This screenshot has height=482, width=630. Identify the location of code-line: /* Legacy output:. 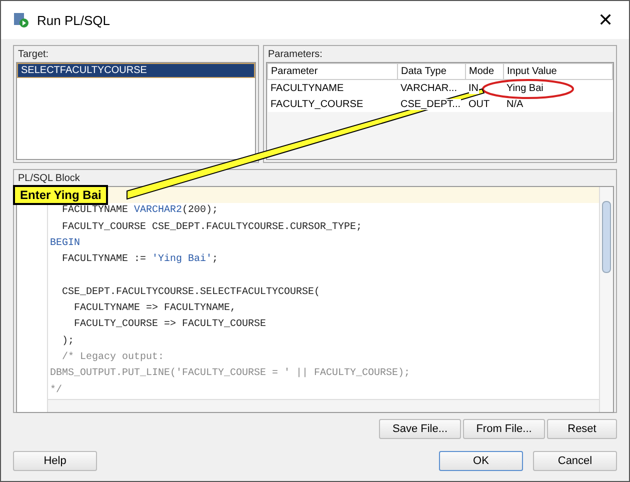
(113, 357).